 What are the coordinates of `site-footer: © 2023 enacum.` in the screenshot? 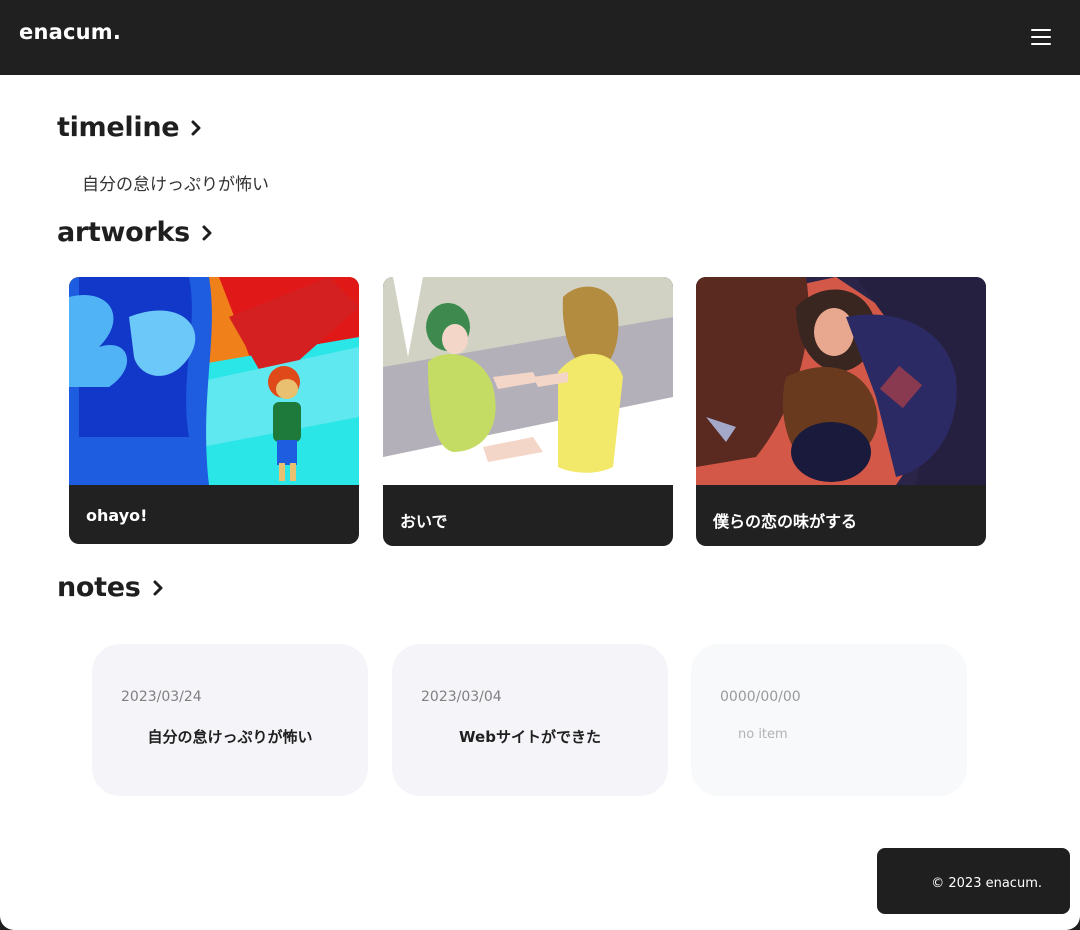 It's located at (973, 881).